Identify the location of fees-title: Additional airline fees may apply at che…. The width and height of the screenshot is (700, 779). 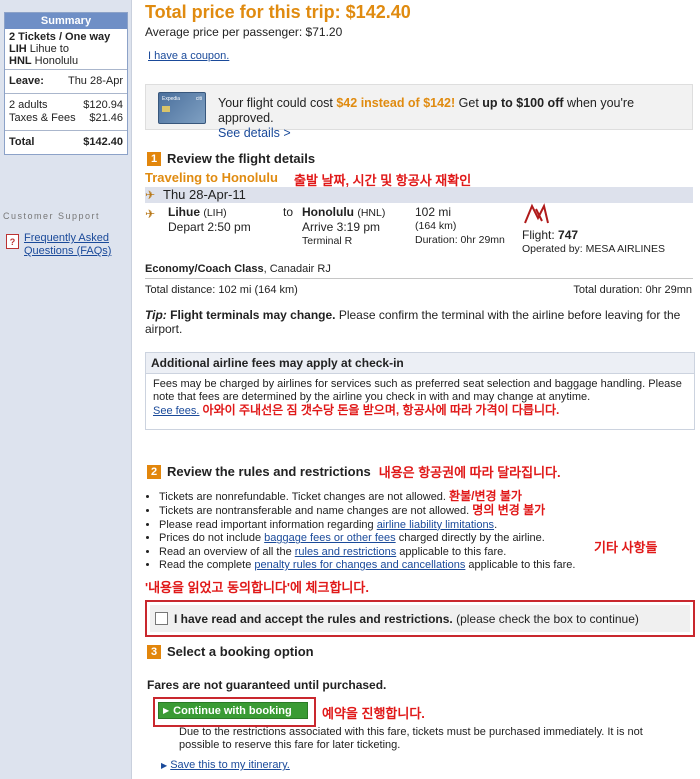
(420, 363).